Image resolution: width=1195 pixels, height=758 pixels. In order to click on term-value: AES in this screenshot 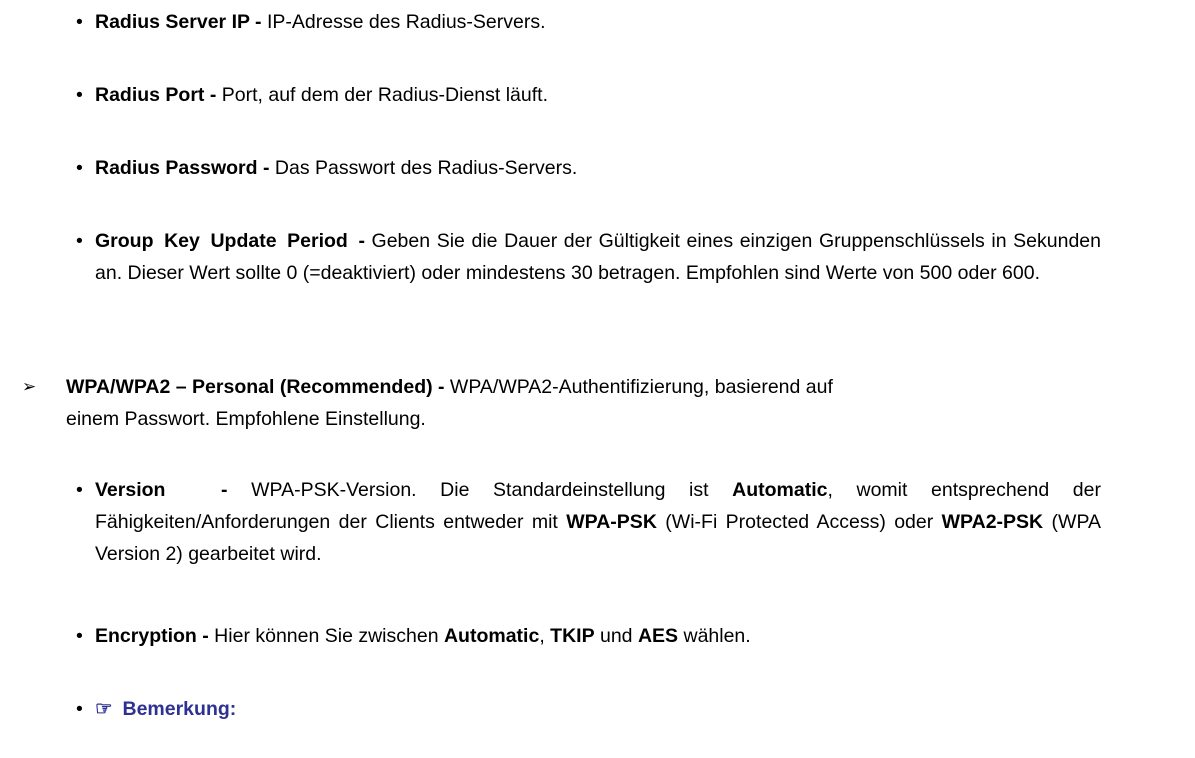, I will do `click(658, 636)`.